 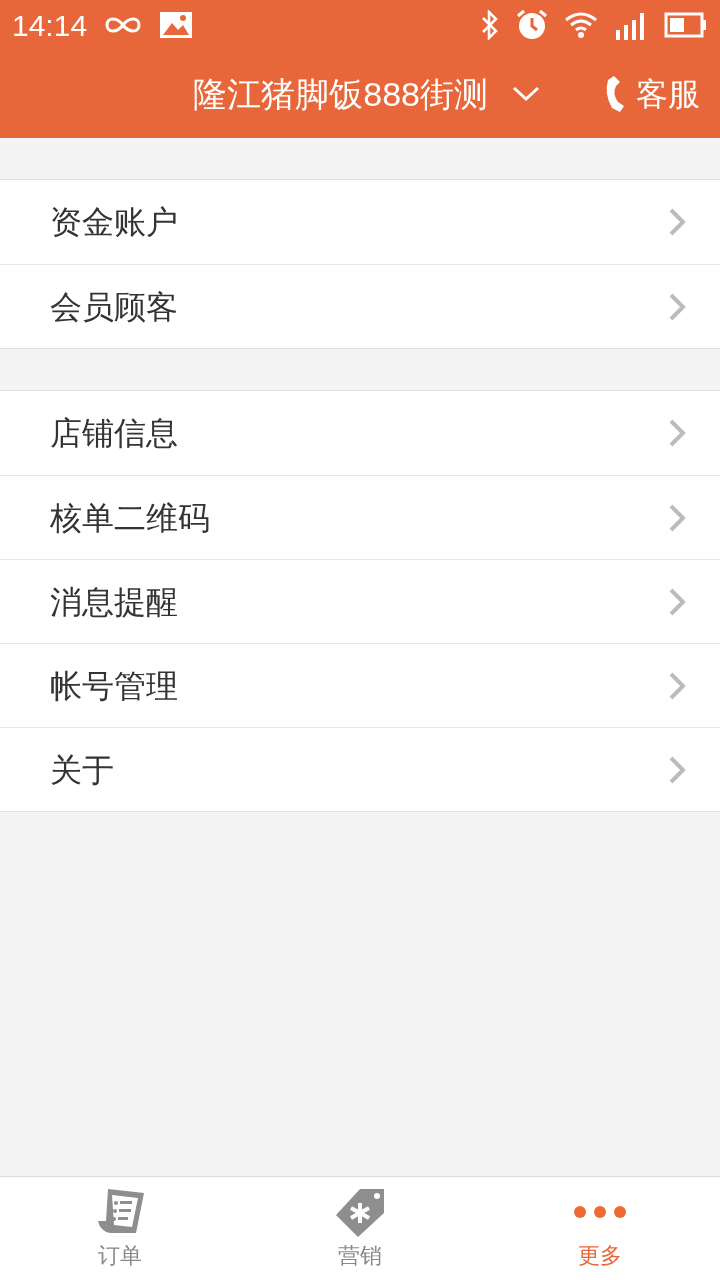 What do you see at coordinates (360, 769) in the screenshot?
I see `menu-item: 关于` at bounding box center [360, 769].